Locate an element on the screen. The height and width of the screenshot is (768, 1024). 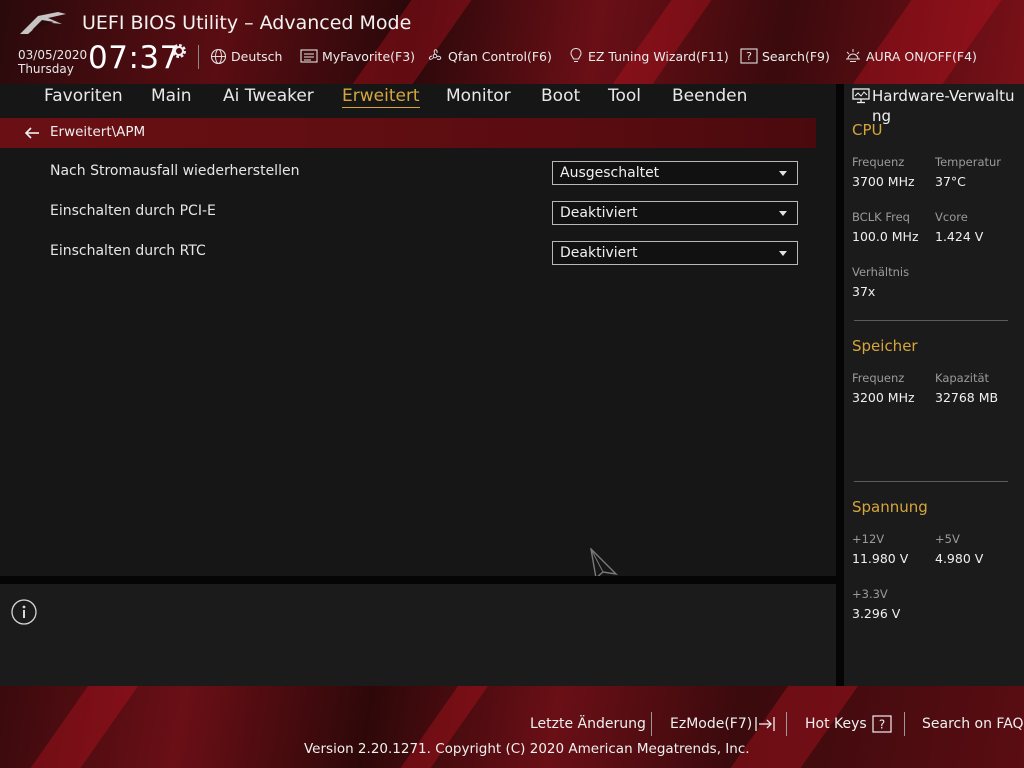
last-change-label: Letzte Änderung is located at coordinates (588, 724).